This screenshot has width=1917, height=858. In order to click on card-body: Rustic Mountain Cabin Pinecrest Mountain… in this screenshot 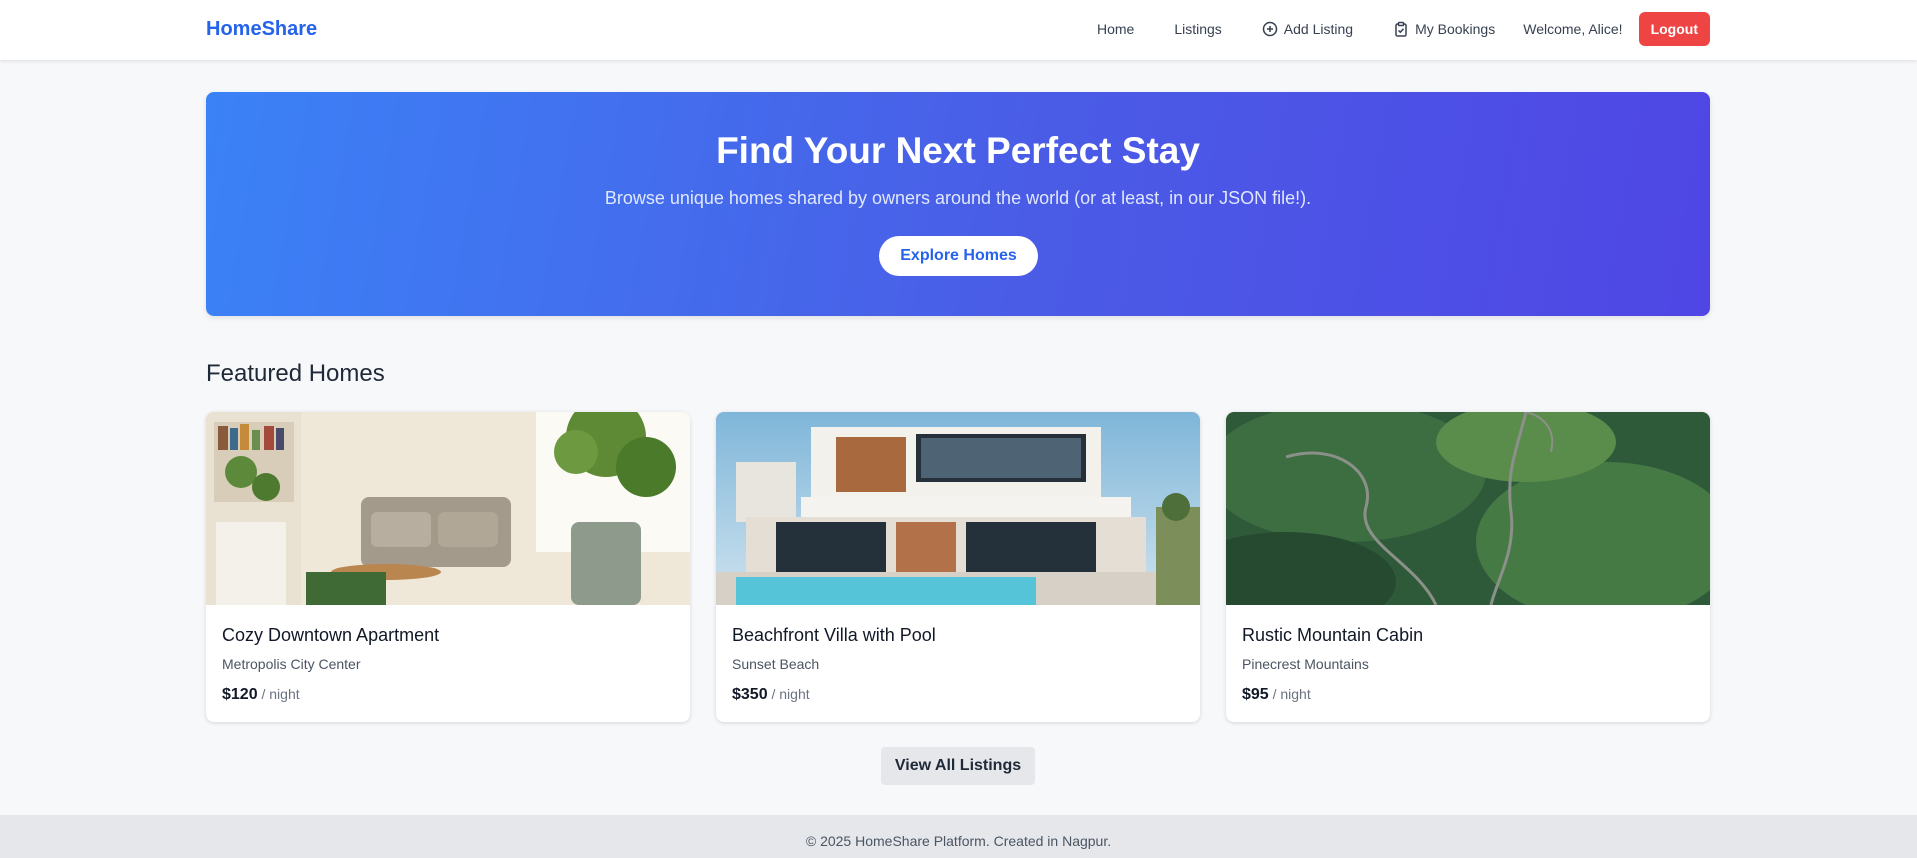, I will do `click(1468, 654)`.